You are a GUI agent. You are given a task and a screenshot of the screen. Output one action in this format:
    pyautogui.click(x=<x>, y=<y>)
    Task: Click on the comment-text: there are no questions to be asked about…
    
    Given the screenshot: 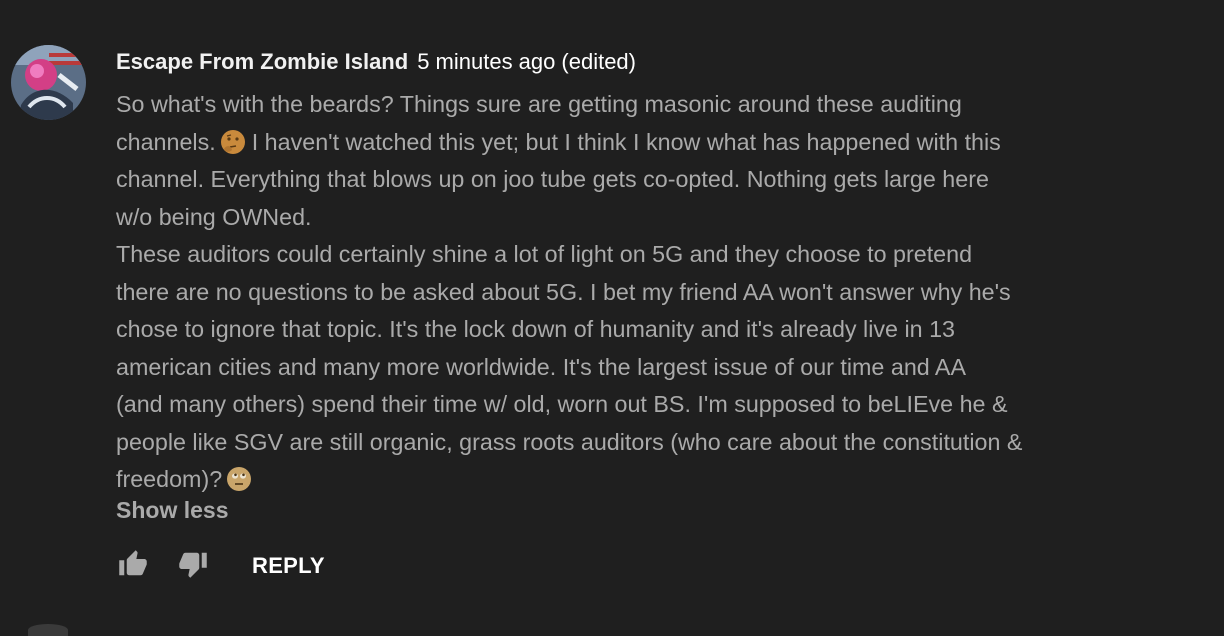 What is the action you would take?
    pyautogui.click(x=563, y=291)
    